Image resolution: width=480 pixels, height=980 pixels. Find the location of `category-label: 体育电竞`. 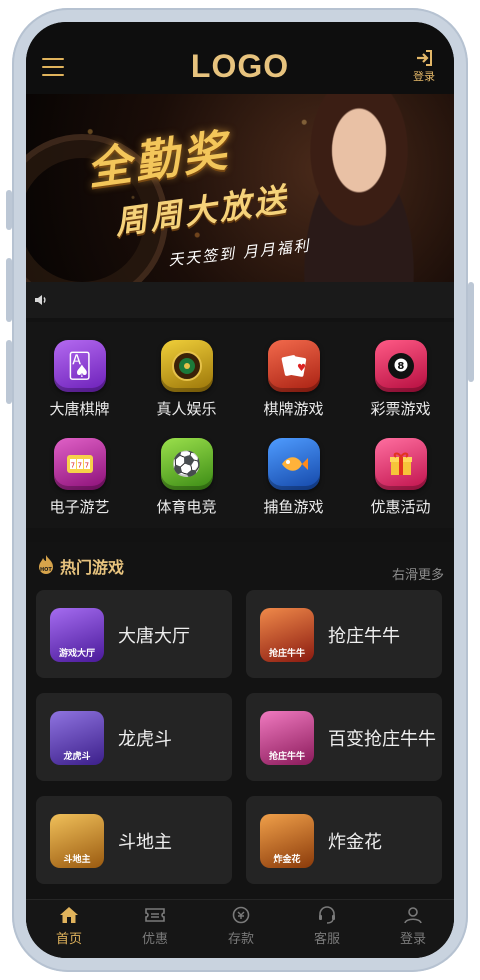

category-label: 体育电竞 is located at coordinates (186, 507).